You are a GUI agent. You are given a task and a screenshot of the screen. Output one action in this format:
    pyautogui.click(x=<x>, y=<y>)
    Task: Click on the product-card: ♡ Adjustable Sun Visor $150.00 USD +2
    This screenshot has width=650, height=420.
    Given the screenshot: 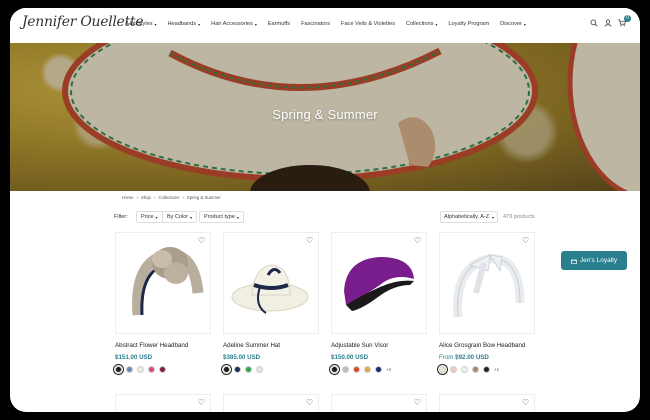 What is the action you would take?
    pyautogui.click(x=378, y=303)
    